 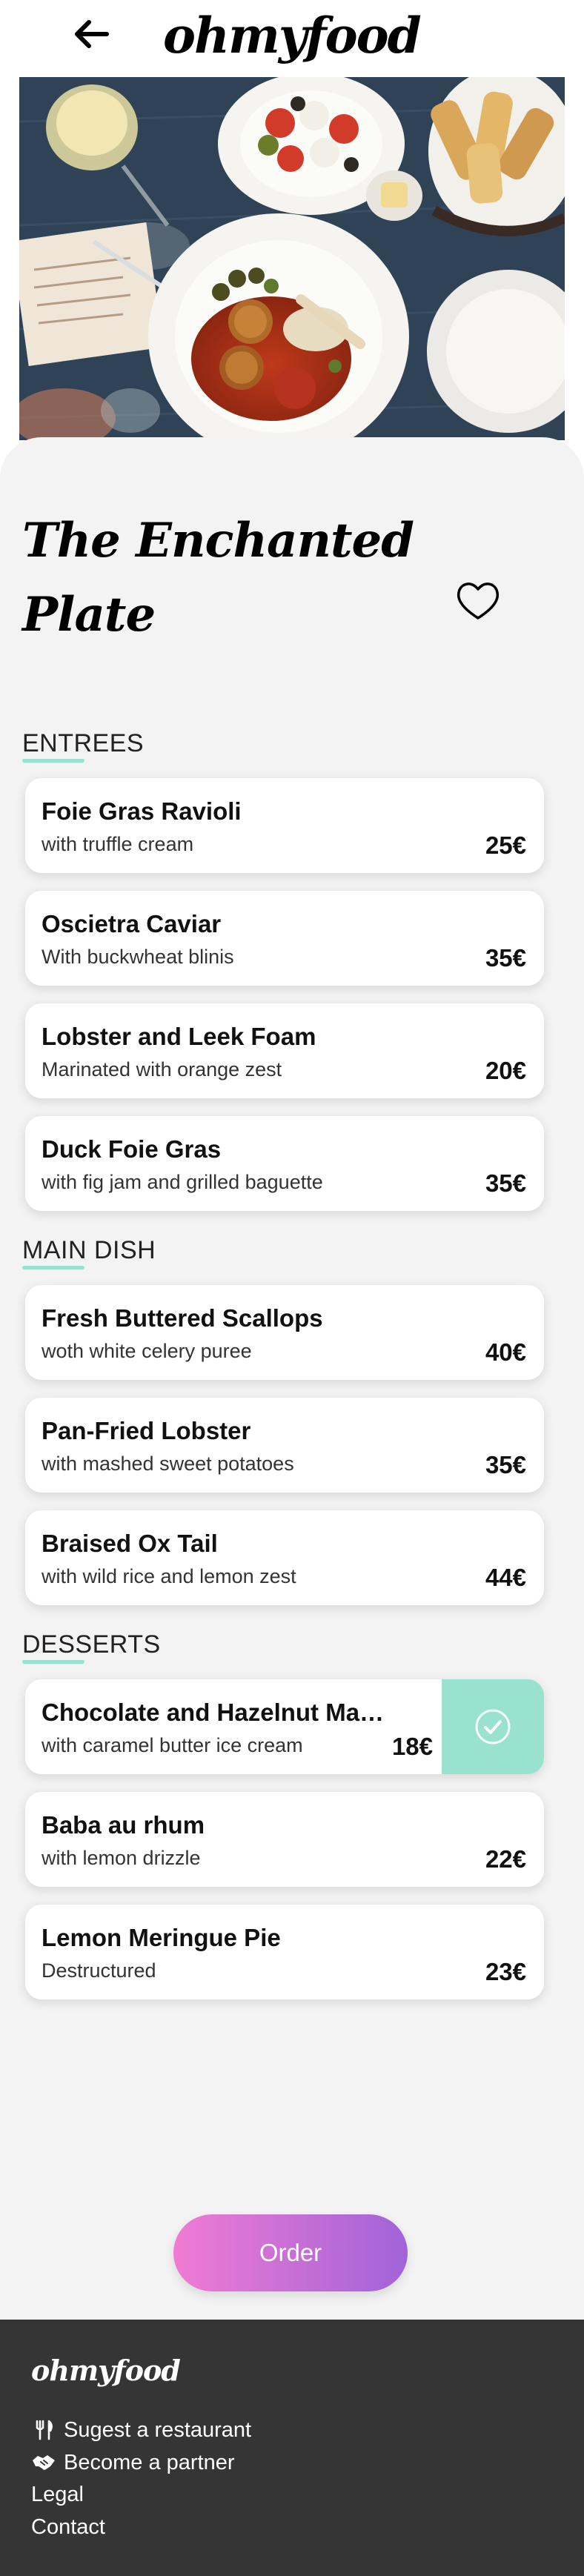 I want to click on dish-price: 23€, so click(x=505, y=1972).